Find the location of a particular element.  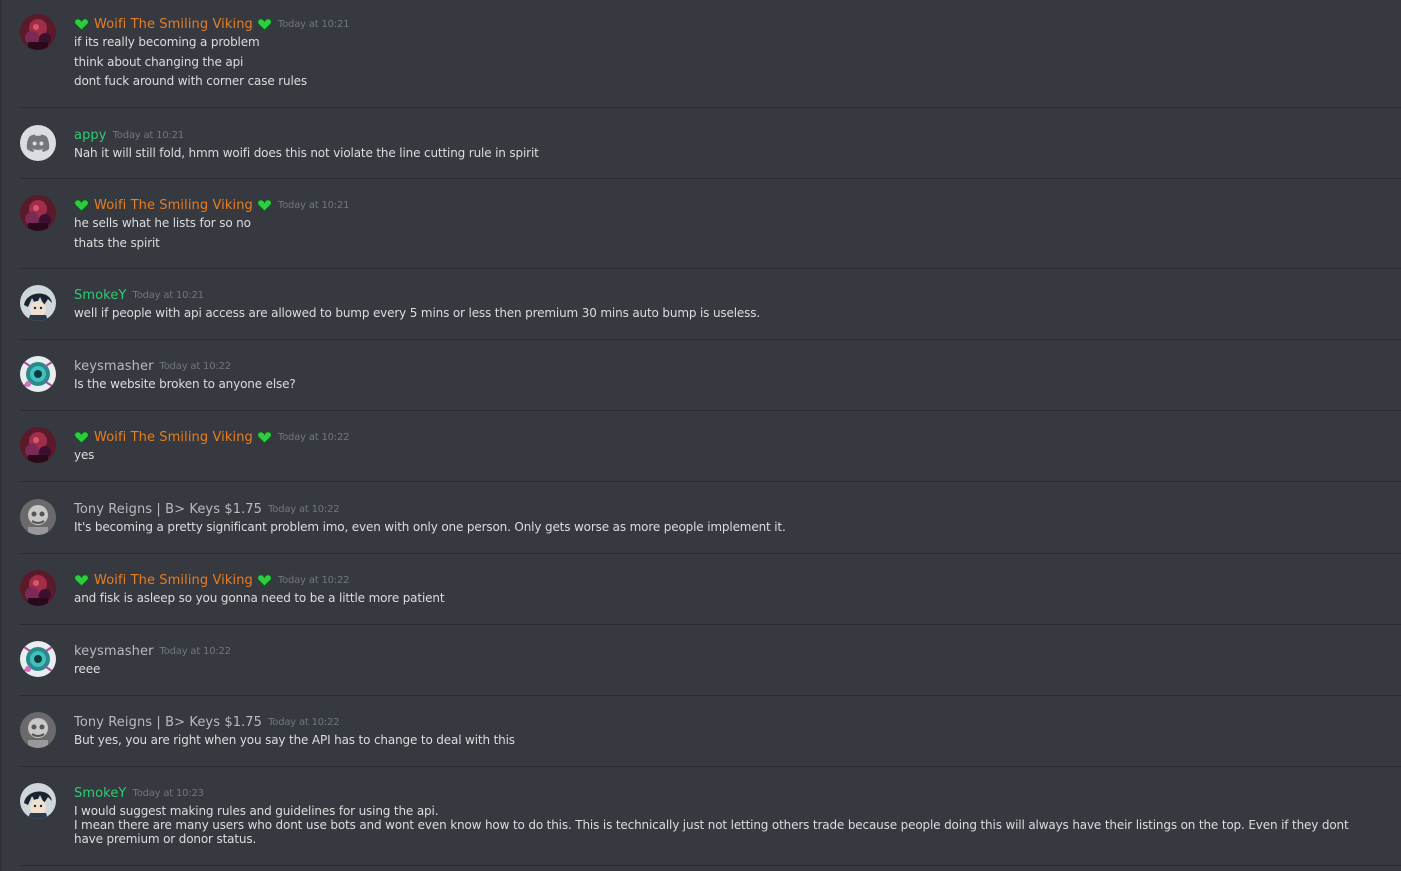

message-text: yes is located at coordinates (84, 455).